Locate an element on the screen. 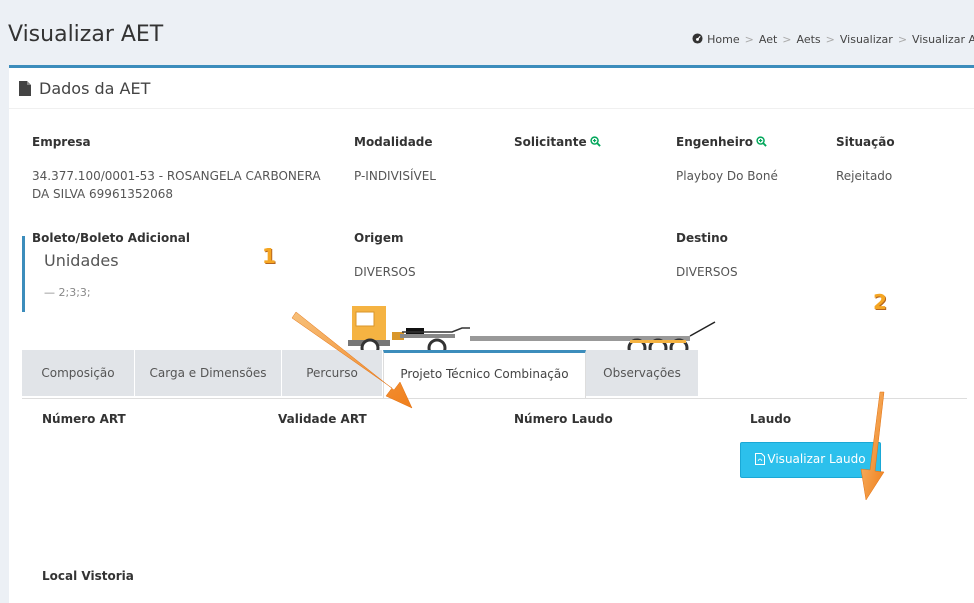 This screenshot has height=603, width=974. numero-laudo-wrap: Número Laudo is located at coordinates (563, 419).